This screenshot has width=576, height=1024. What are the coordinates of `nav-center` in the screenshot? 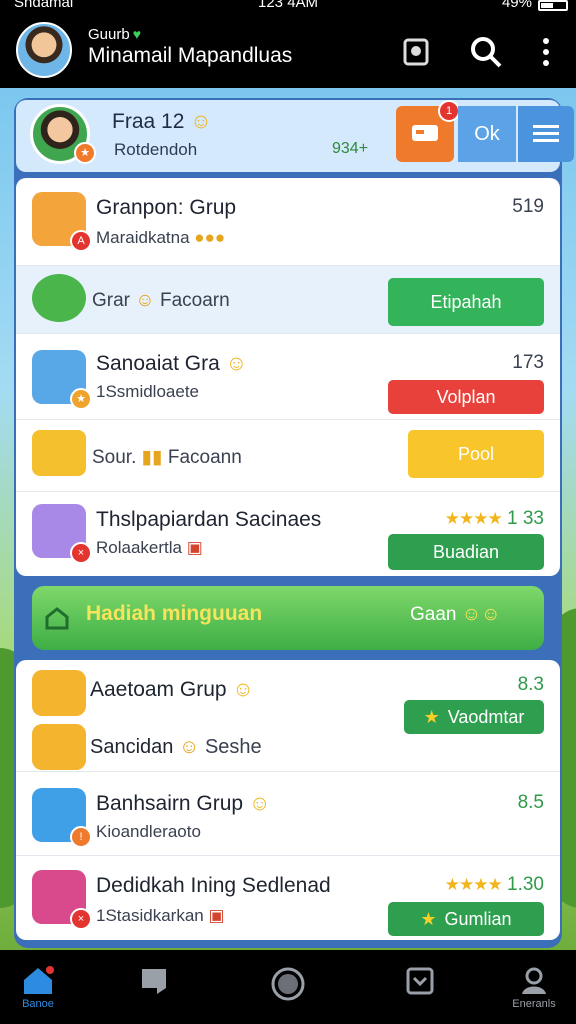 It's located at (288, 990).